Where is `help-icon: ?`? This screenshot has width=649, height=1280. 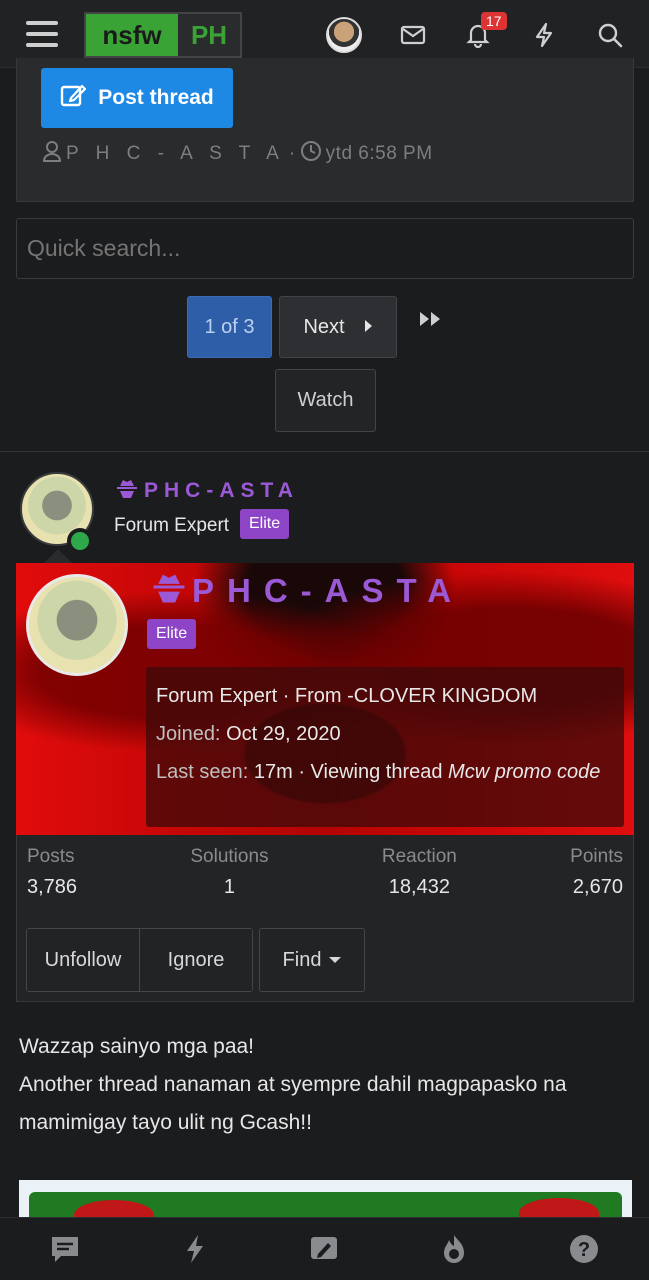 help-icon: ? is located at coordinates (584, 1249).